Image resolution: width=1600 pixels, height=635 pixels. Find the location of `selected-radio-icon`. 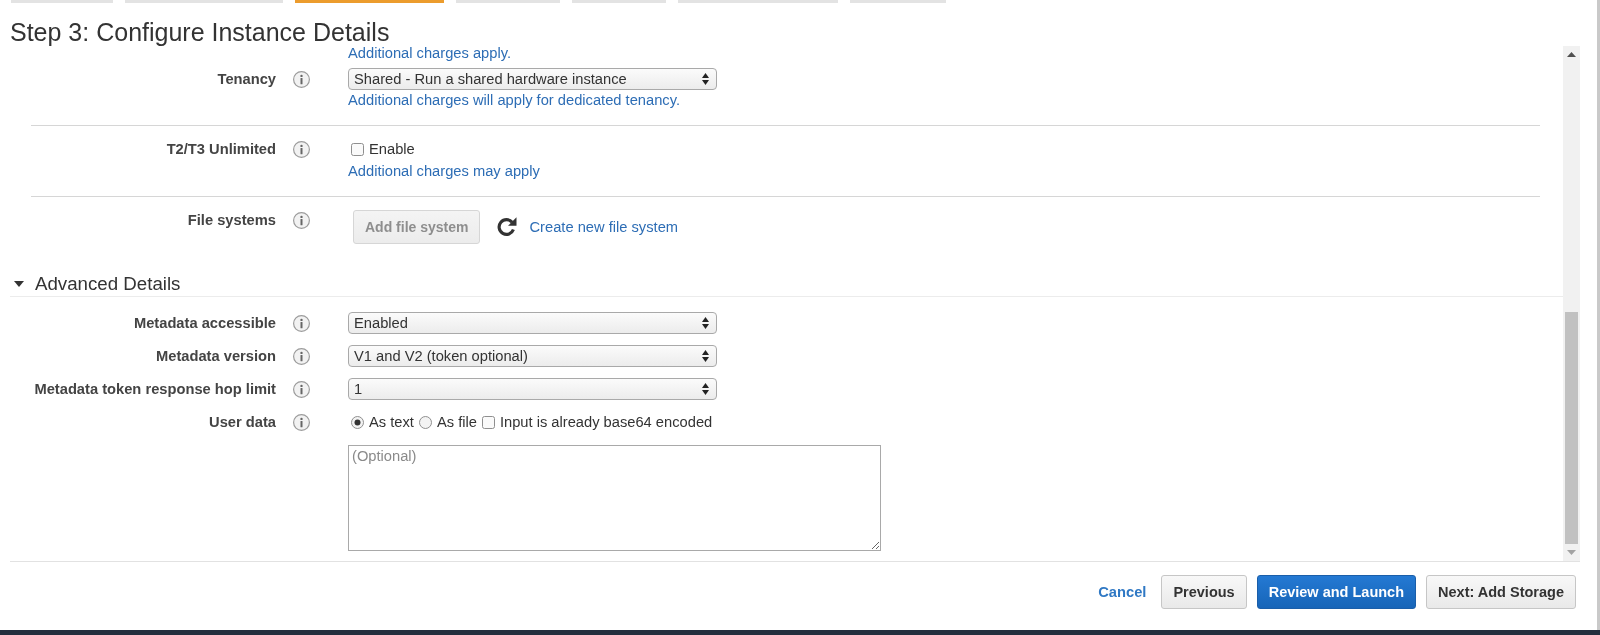

selected-radio-icon is located at coordinates (357, 422).